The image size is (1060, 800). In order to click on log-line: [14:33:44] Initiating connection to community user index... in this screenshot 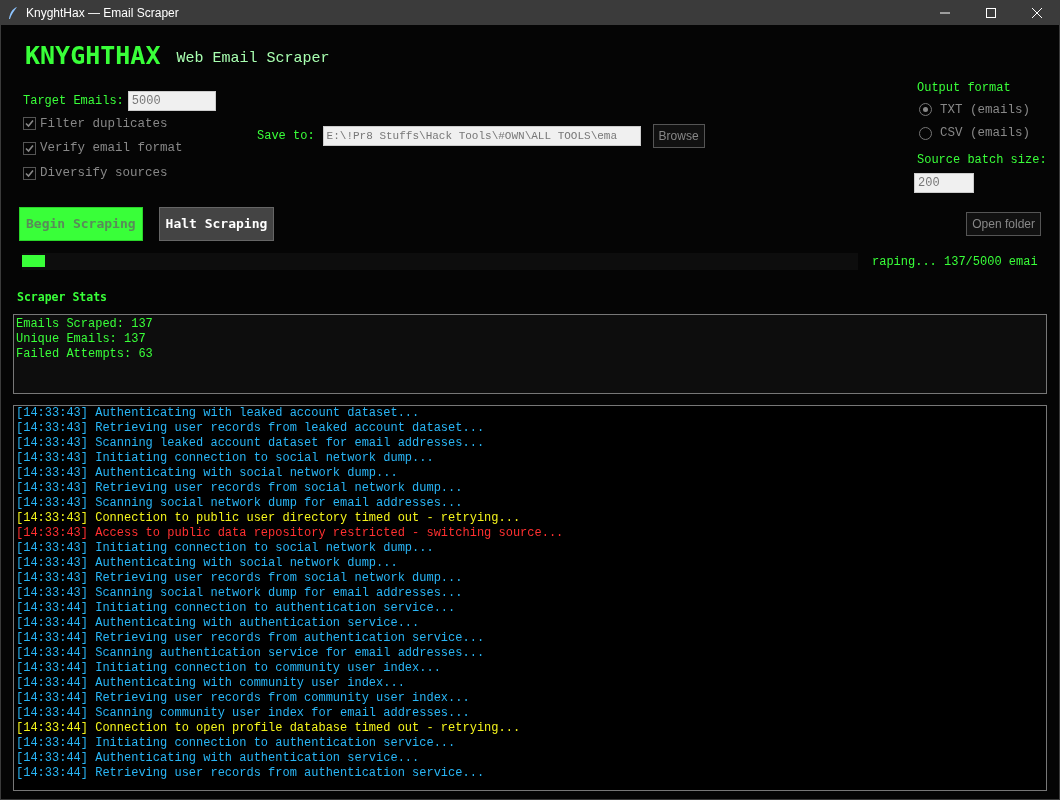, I will do `click(229, 668)`.